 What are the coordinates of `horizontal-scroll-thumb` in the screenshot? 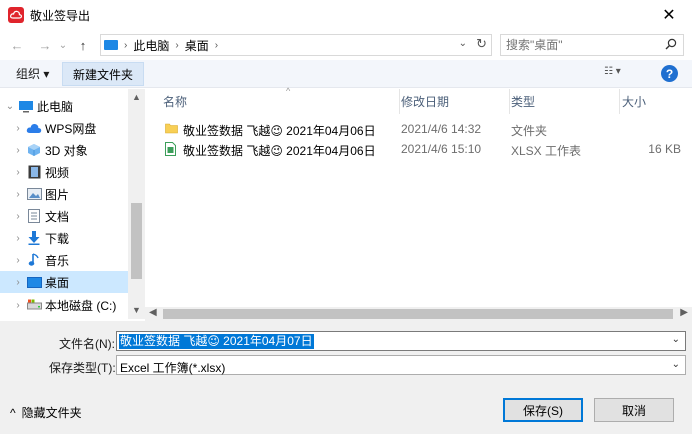 It's located at (418, 314).